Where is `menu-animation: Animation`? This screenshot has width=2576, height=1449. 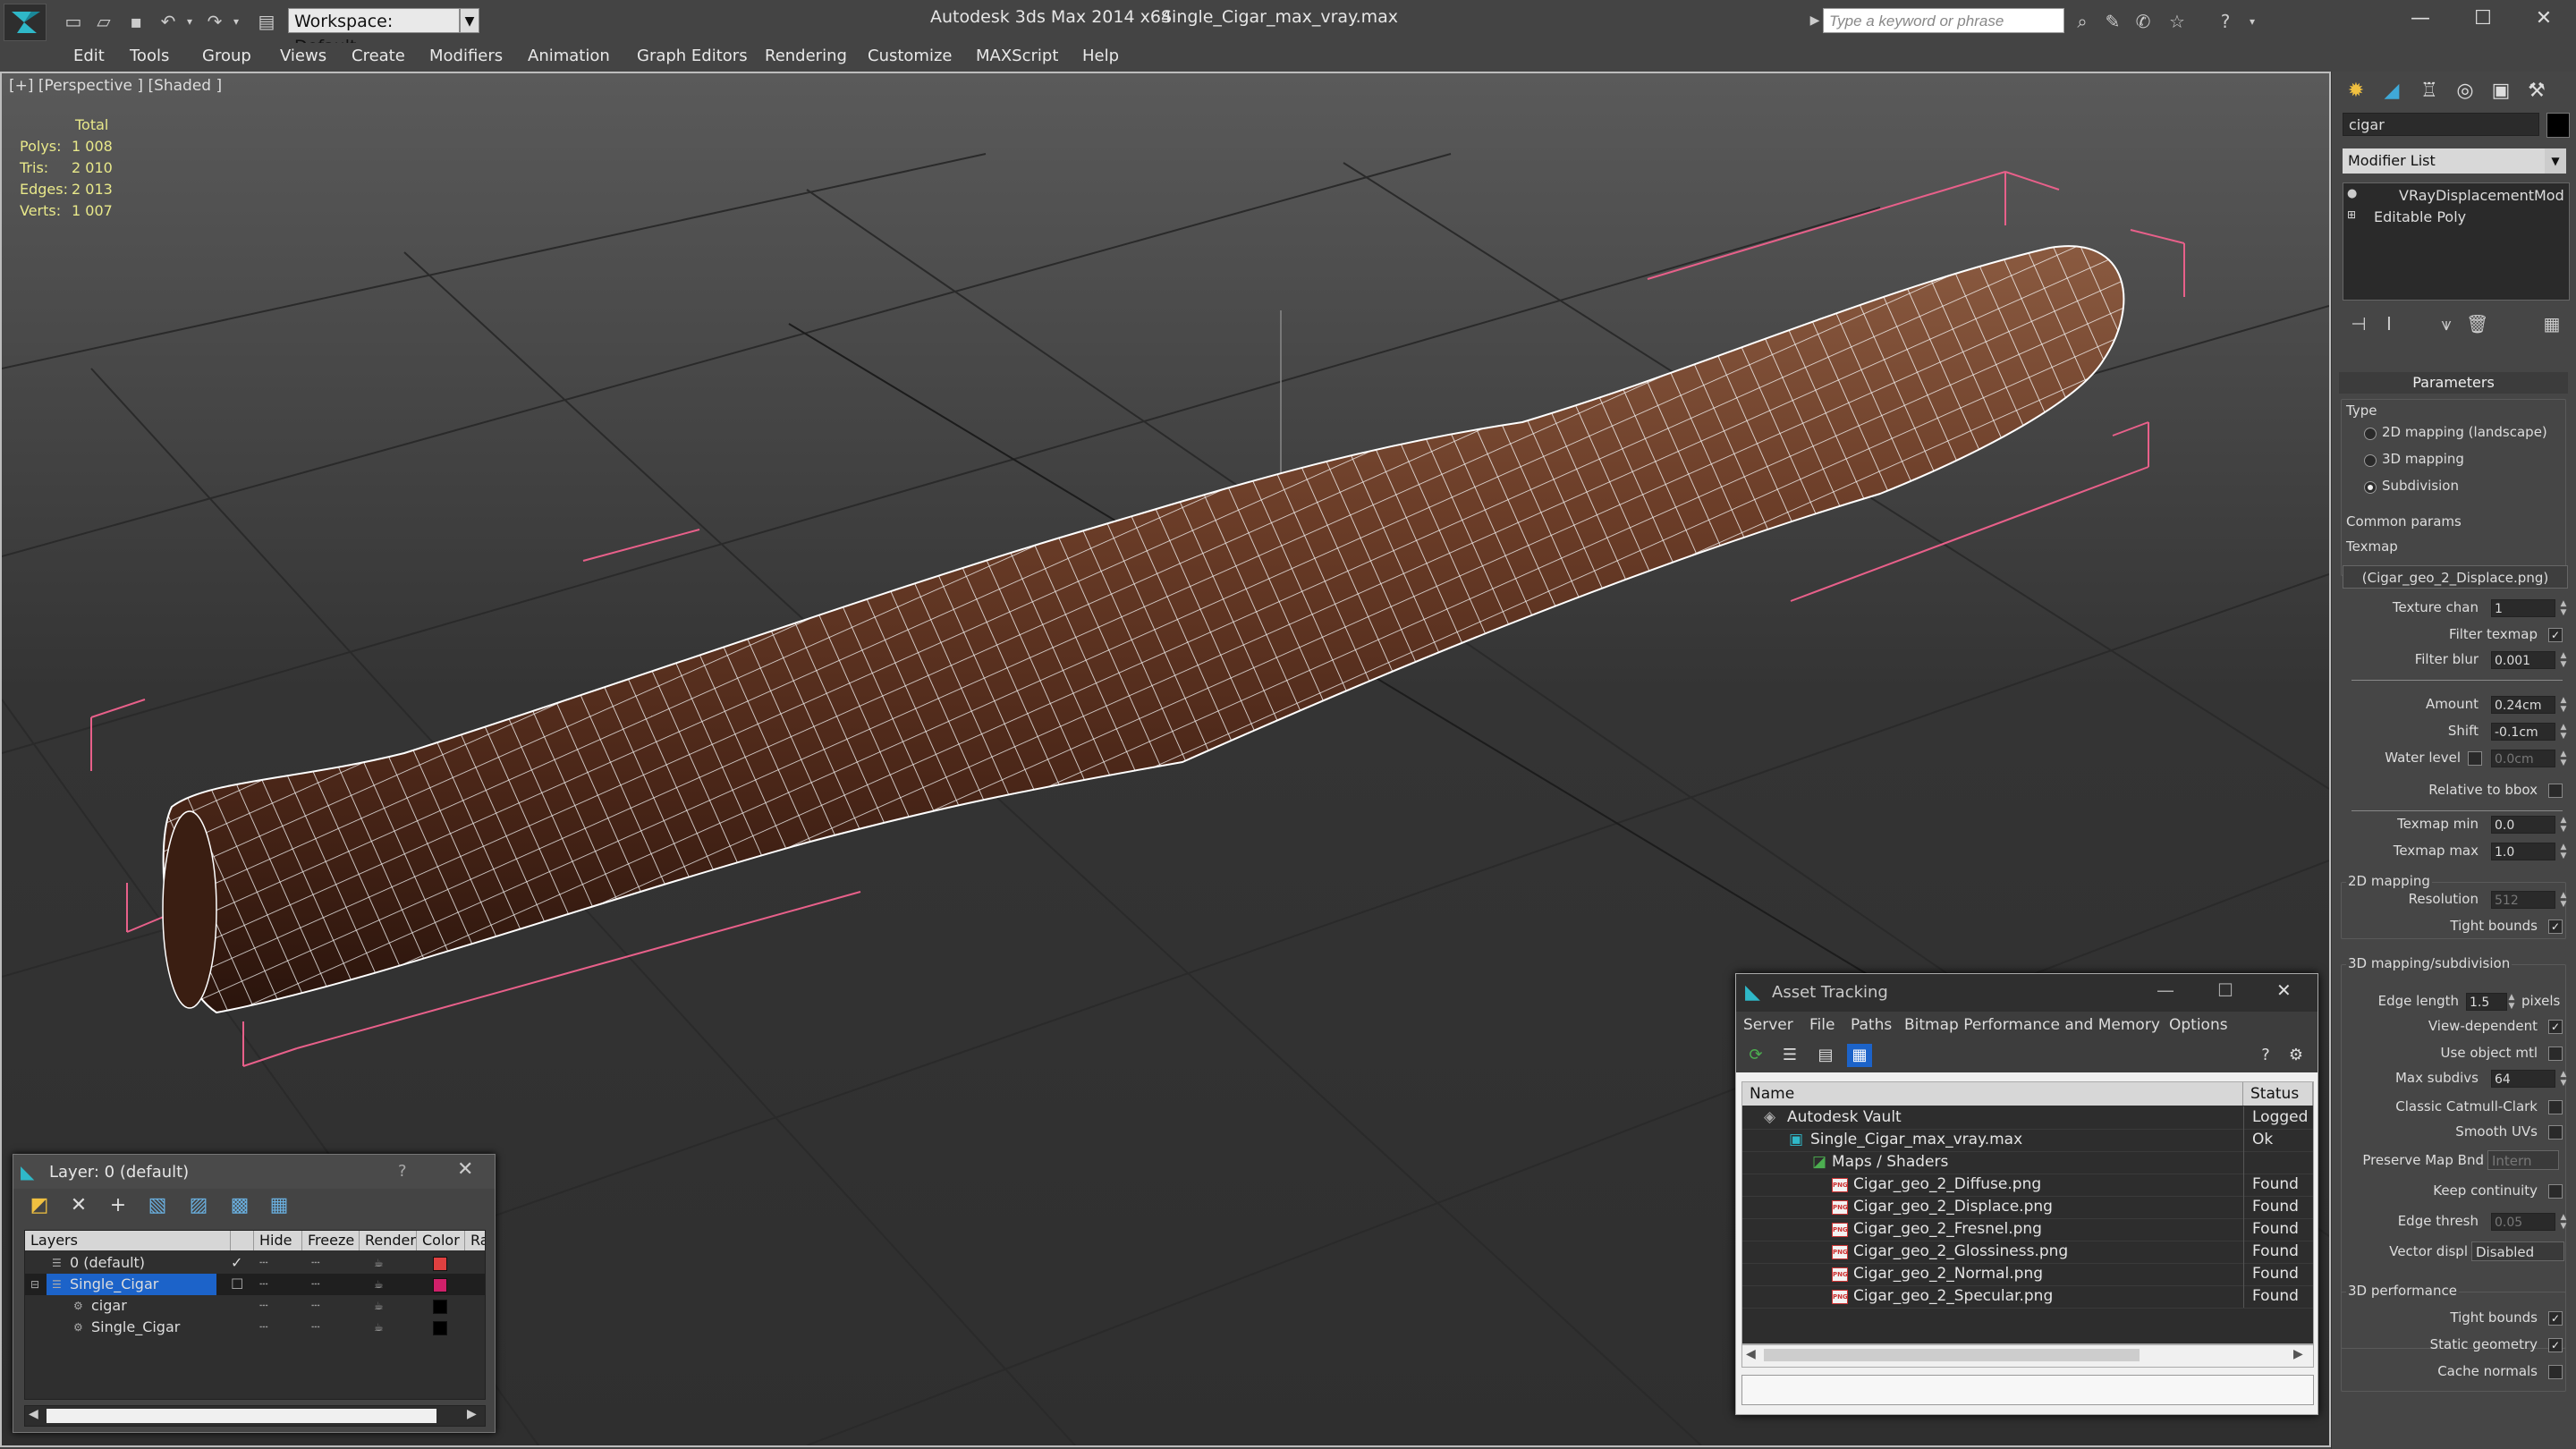
menu-animation: Animation is located at coordinates (569, 56).